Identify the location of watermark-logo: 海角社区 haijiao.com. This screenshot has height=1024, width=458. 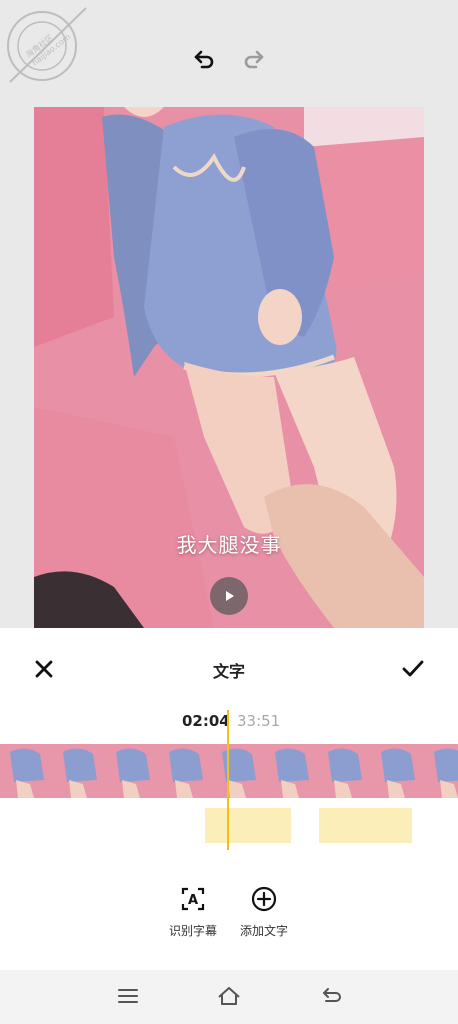
(46, 46).